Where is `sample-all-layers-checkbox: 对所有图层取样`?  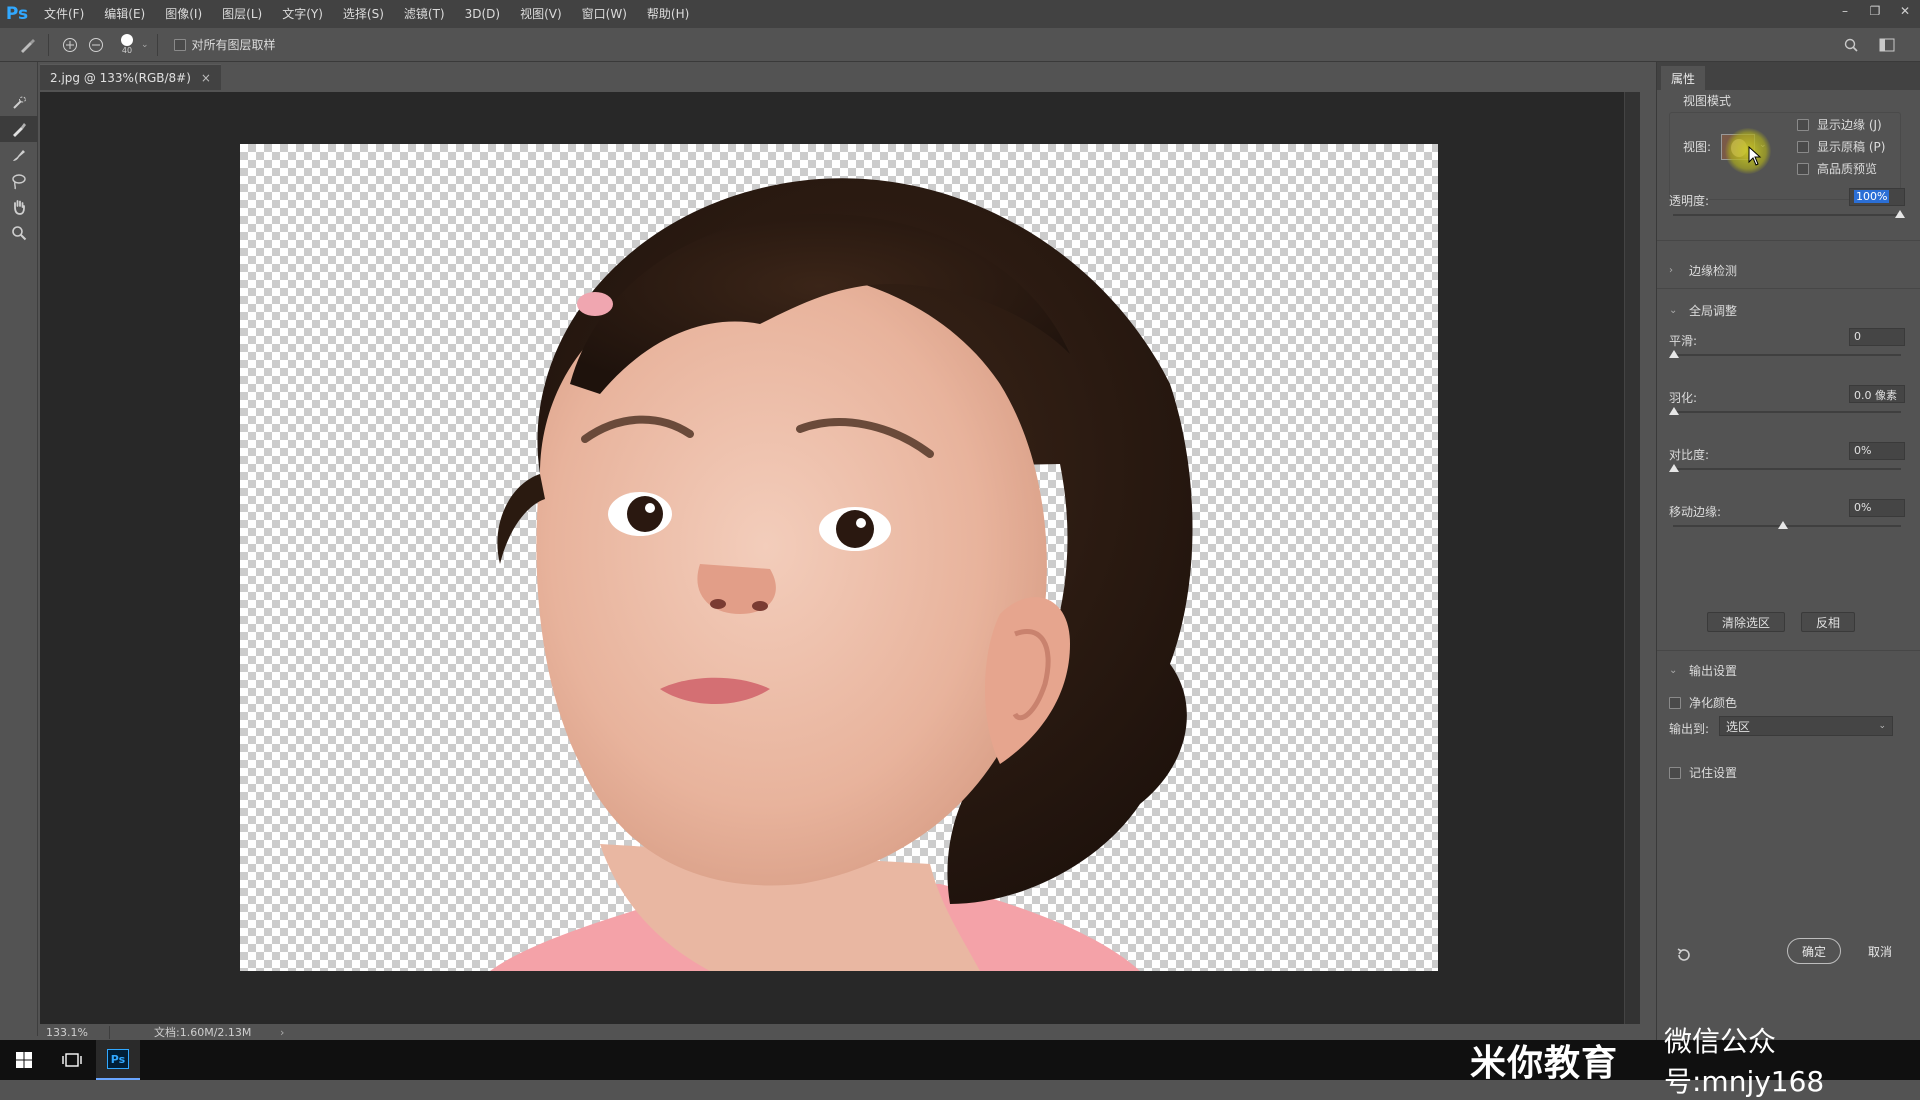 sample-all-layers-checkbox: 对所有图层取样 is located at coordinates (224, 44).